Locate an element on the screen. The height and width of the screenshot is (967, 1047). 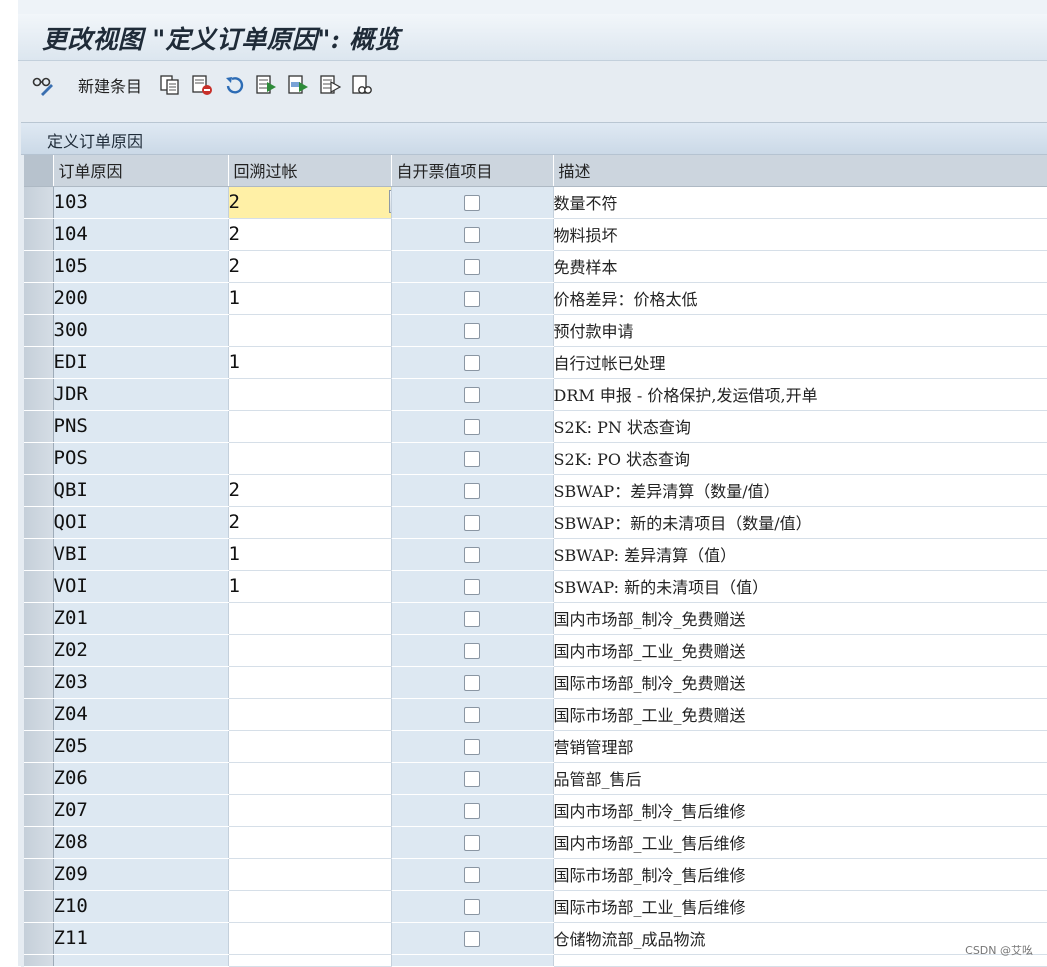
description-field: 品管部_售后 is located at coordinates (800, 778).